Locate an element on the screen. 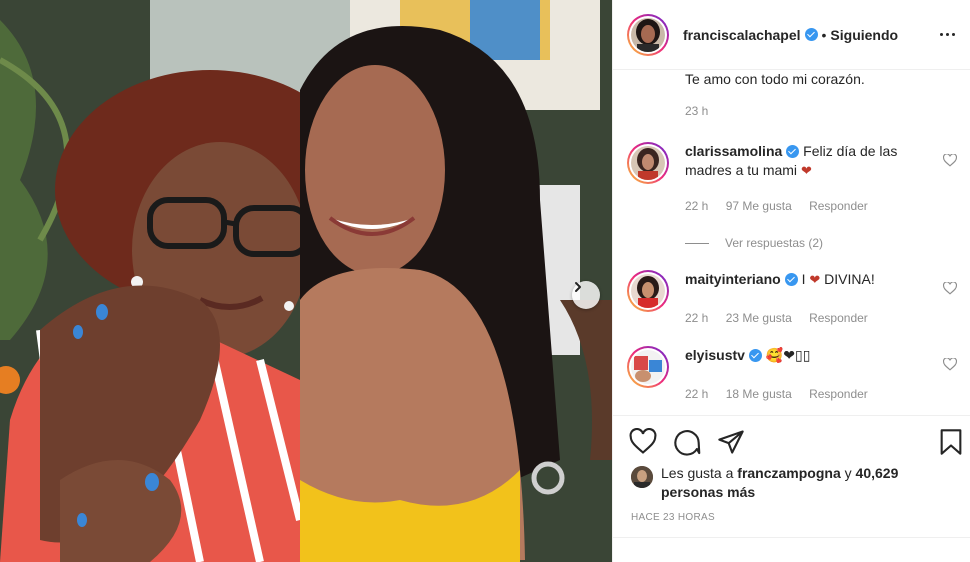 Image resolution: width=970 pixels, height=562 pixels. like-button is located at coordinates (643, 441).